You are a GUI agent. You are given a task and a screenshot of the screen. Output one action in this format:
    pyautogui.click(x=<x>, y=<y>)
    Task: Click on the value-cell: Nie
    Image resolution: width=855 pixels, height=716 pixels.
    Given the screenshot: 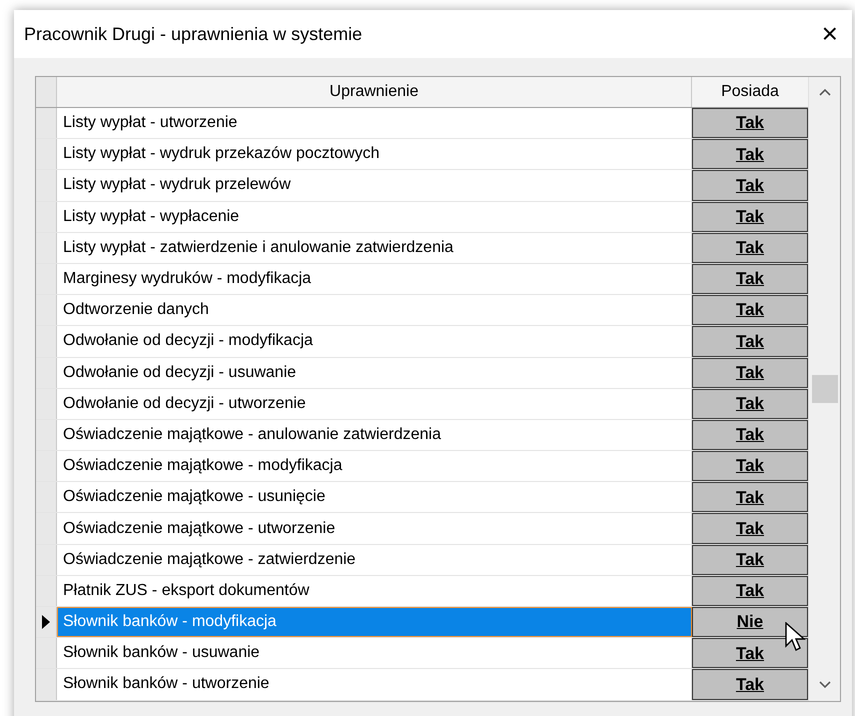 What is the action you would take?
    pyautogui.click(x=750, y=622)
    